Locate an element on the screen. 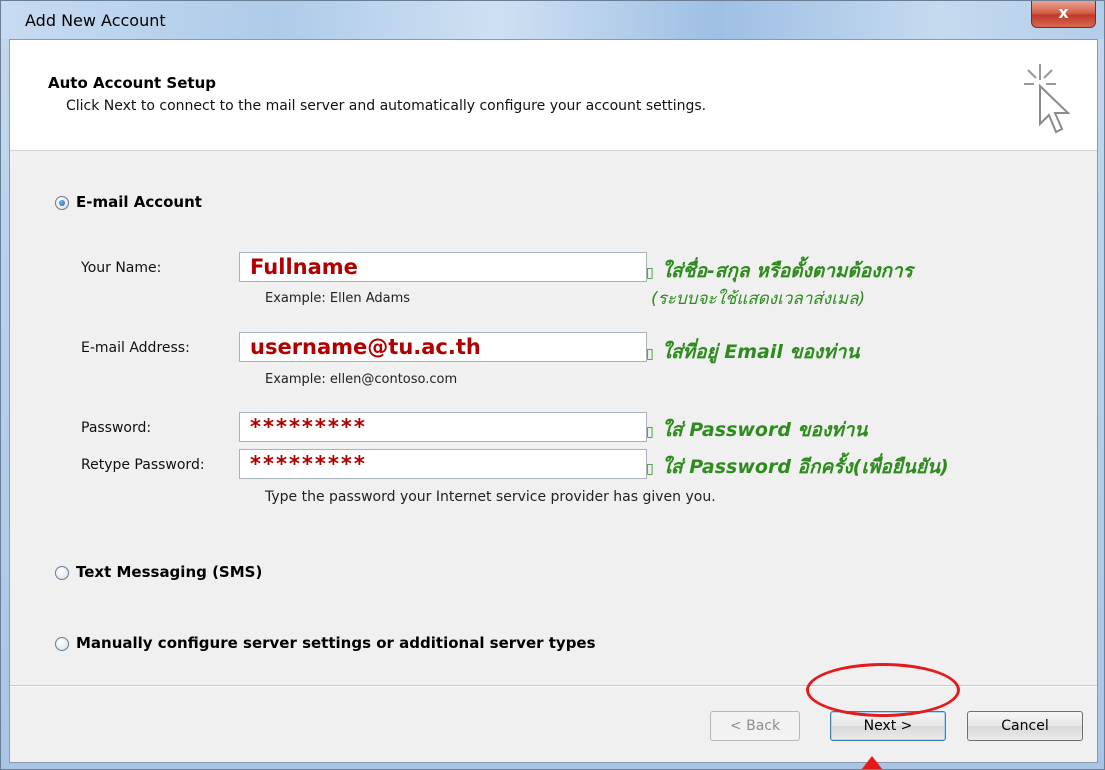 Image resolution: width=1105 pixels, height=770 pixels. password-annotation-text: ใส่ Password ของท่าน is located at coordinates (764, 430).